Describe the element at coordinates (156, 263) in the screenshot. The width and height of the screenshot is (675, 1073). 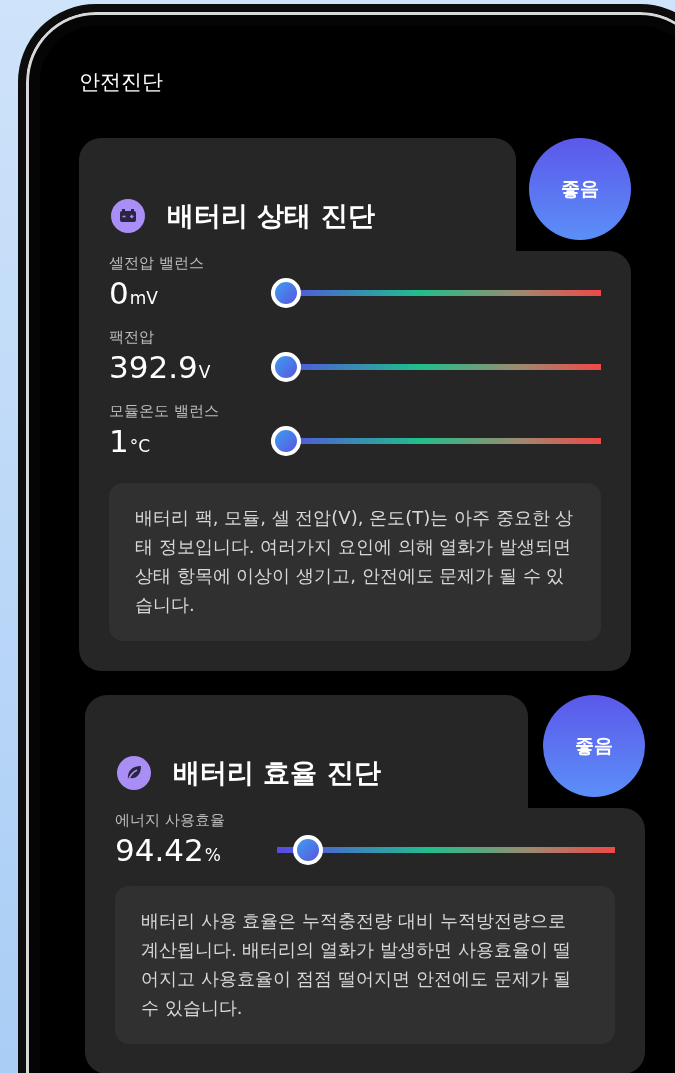
I see `metric-label: 셀전압 밸런스` at that location.